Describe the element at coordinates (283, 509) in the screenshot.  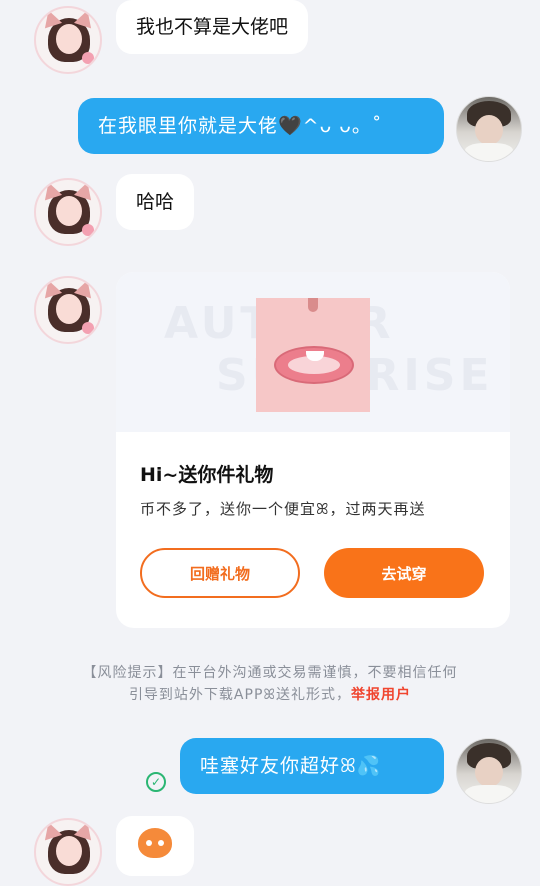
I see `gift-description: 币不多了，送你一个便宜ꕤ，过两天再送` at that location.